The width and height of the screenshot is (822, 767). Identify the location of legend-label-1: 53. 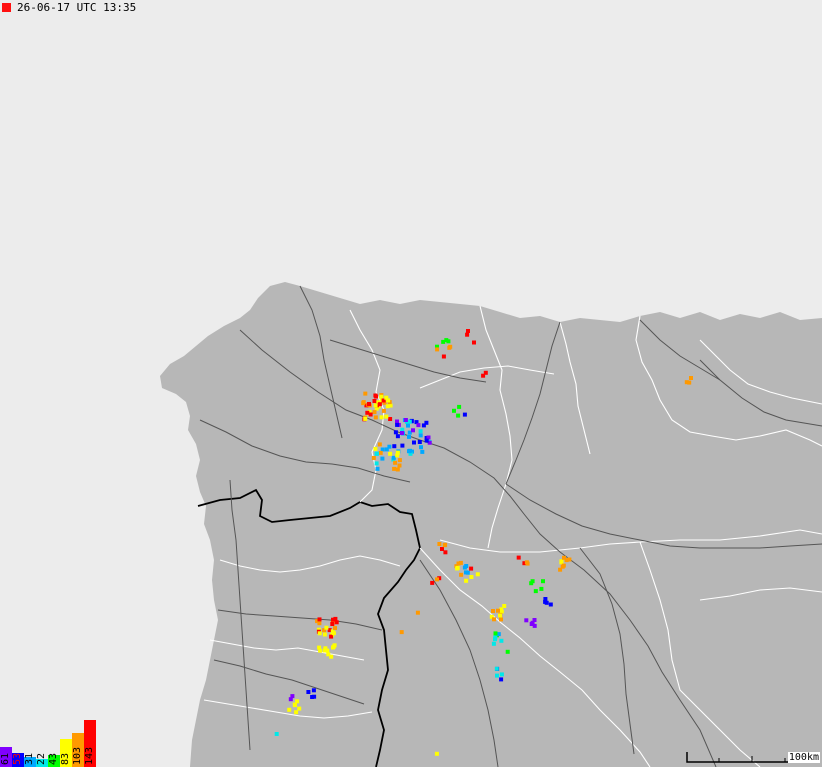
(17, 758).